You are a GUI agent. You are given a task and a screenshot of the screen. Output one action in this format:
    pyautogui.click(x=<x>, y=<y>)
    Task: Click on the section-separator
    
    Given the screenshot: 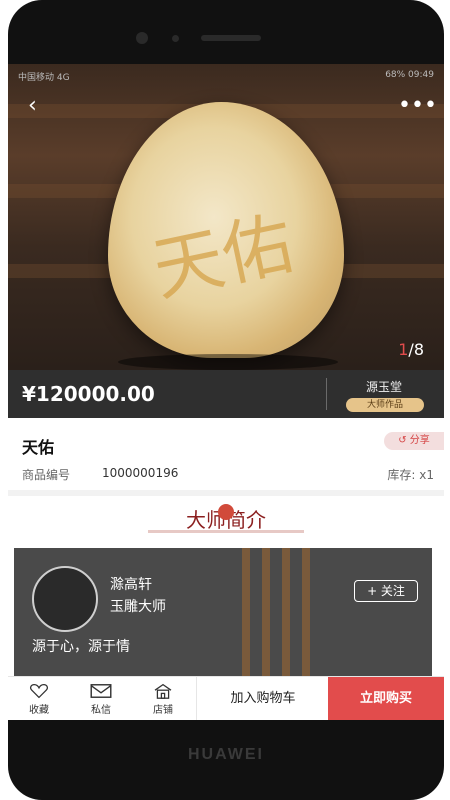 What is the action you would take?
    pyautogui.click(x=226, y=493)
    